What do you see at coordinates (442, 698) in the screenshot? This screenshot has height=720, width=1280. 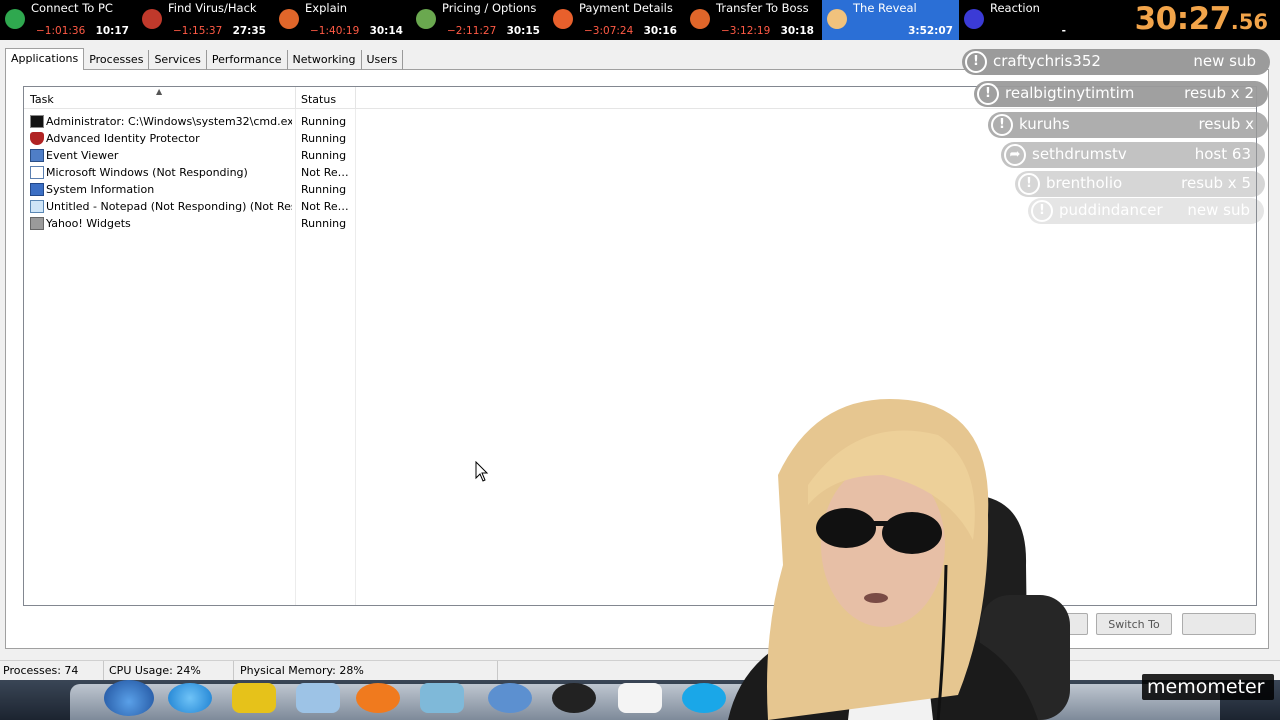 I see `app-icon` at bounding box center [442, 698].